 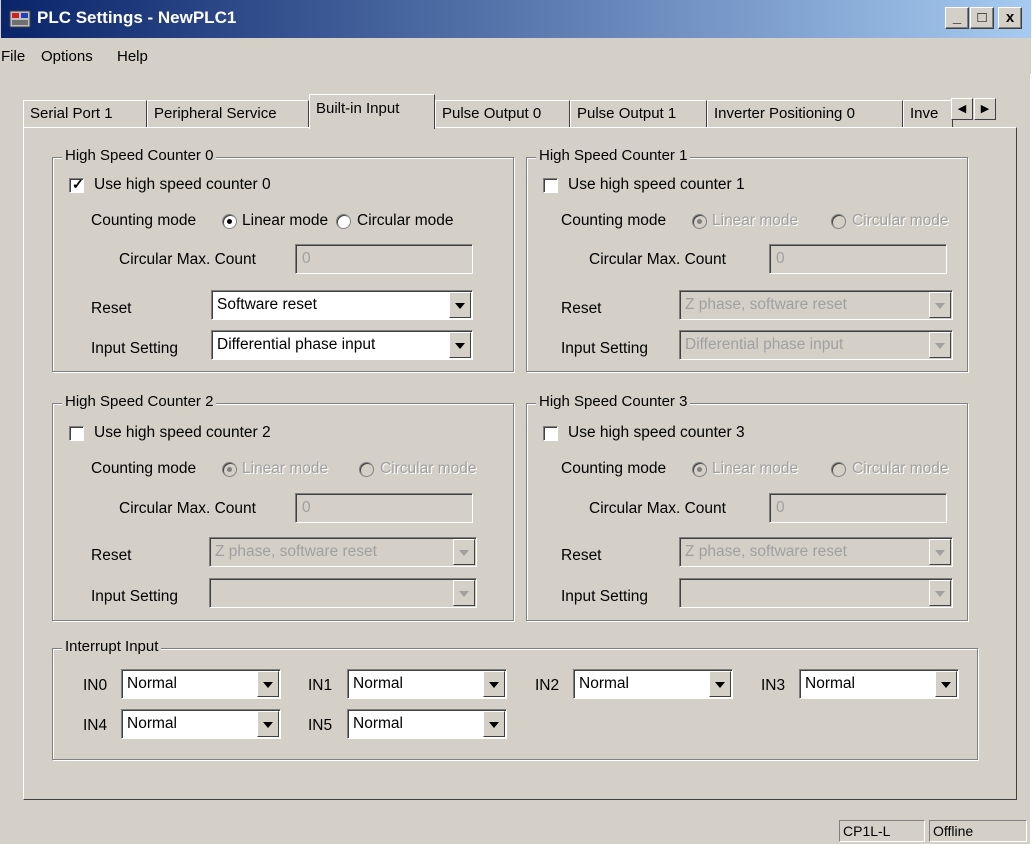 I want to click on status-bar: CP1L-L Offline, so click(x=516, y=831).